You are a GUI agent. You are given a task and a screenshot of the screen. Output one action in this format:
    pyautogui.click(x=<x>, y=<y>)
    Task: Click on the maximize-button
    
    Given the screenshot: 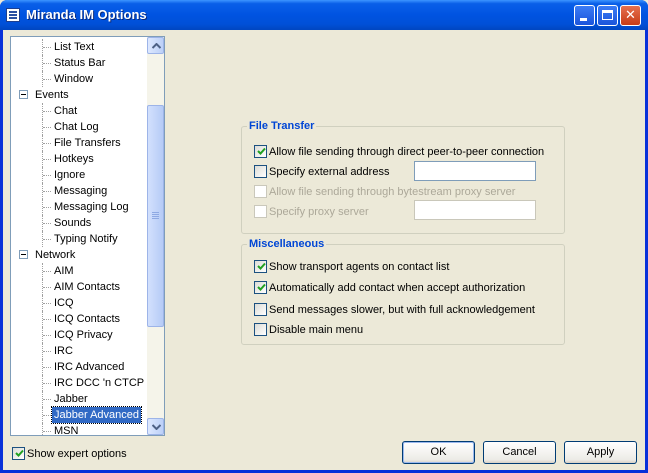 What is the action you would take?
    pyautogui.click(x=607, y=15)
    